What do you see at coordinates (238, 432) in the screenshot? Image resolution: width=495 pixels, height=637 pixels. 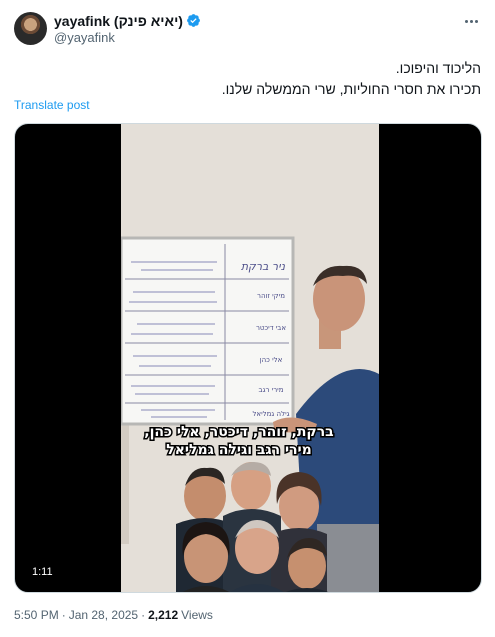 I see `subtitle-line-1: ברקת, זוהר, דיכטר, אלי כהן,` at bounding box center [238, 432].